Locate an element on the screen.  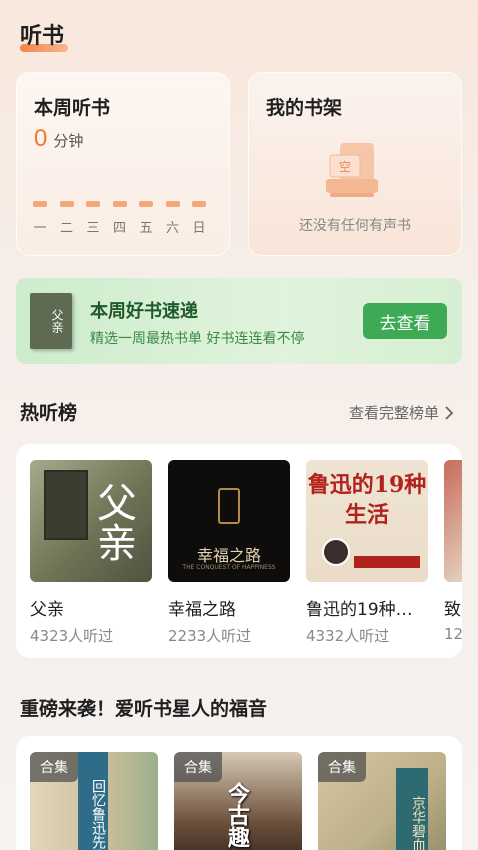
day-label: 六 is located at coordinates (172, 228).